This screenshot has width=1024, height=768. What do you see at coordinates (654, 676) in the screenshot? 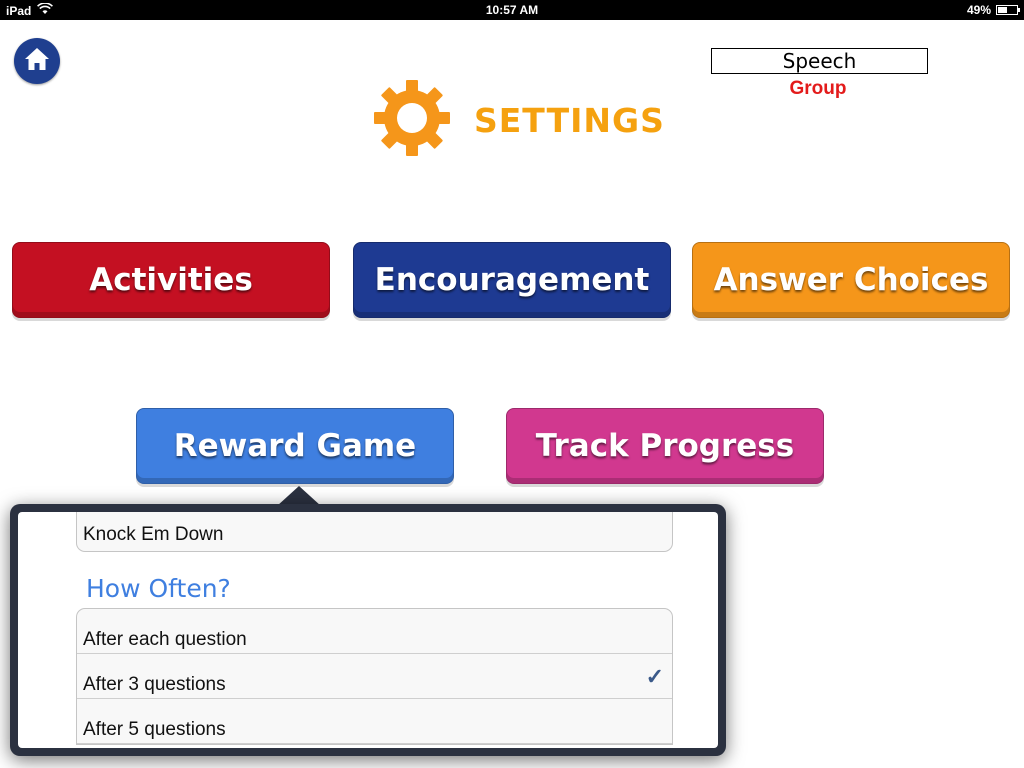
I see `checkmark-icon: ✓` at bounding box center [654, 676].